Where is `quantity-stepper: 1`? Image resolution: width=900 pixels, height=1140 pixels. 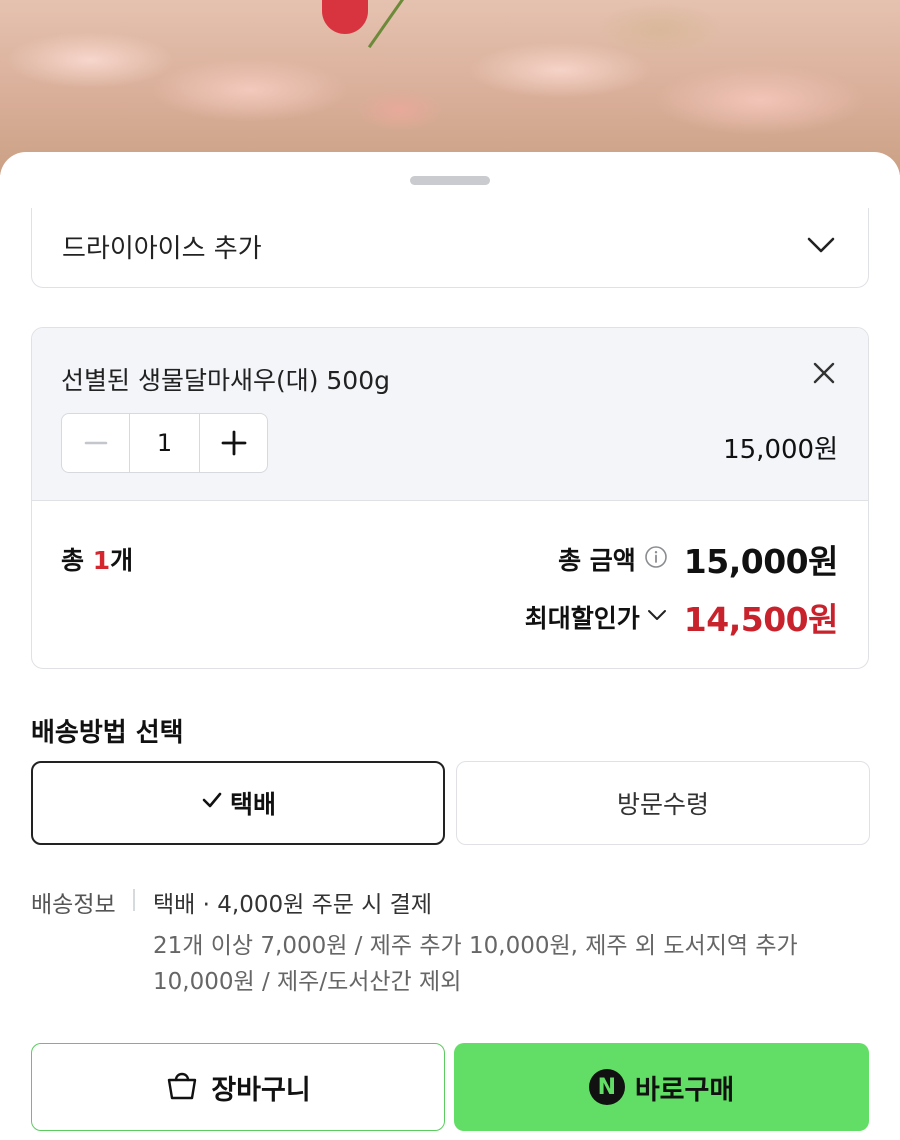 quantity-stepper: 1 is located at coordinates (164, 443).